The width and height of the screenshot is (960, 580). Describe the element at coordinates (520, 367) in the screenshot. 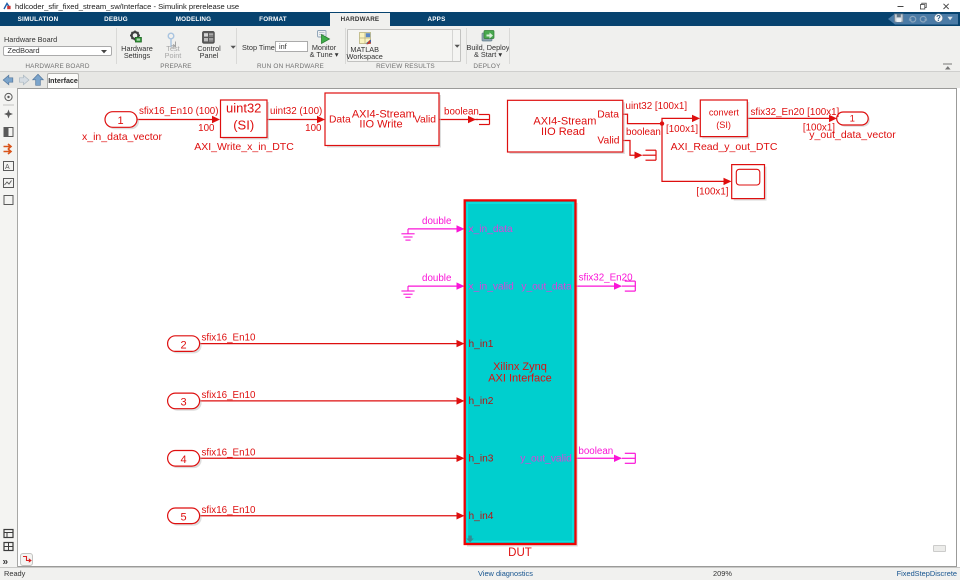

I see `svg-text: Xilinx Zynq` at that location.